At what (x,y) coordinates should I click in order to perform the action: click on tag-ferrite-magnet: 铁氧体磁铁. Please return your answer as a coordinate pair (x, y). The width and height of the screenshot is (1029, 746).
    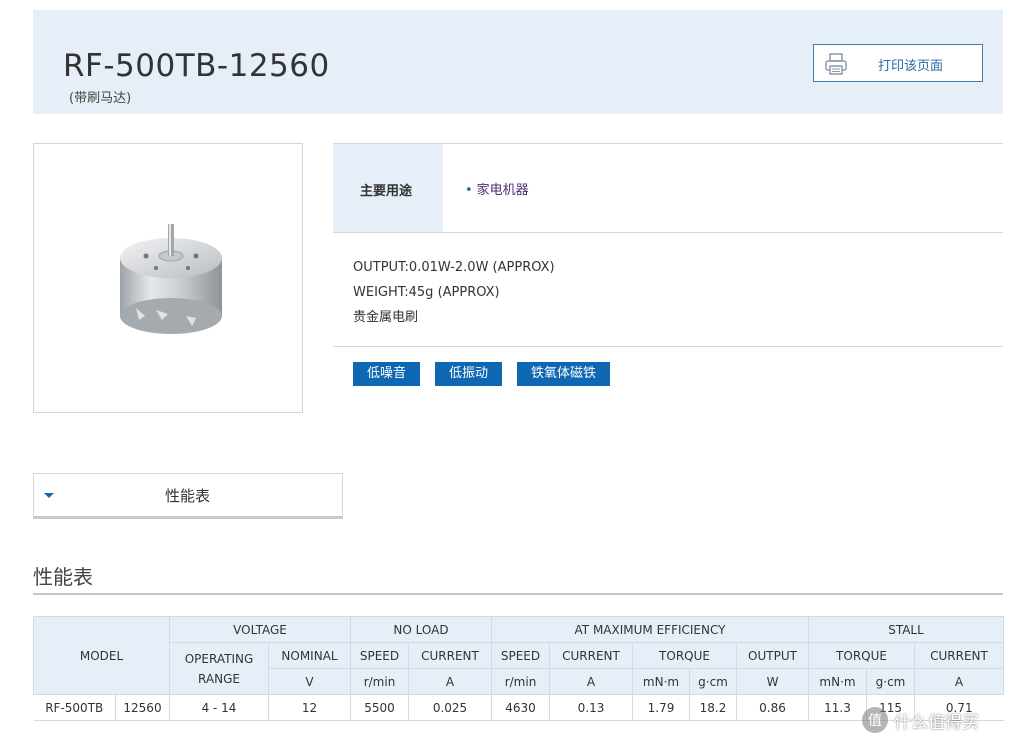
    Looking at the image, I should click on (564, 374).